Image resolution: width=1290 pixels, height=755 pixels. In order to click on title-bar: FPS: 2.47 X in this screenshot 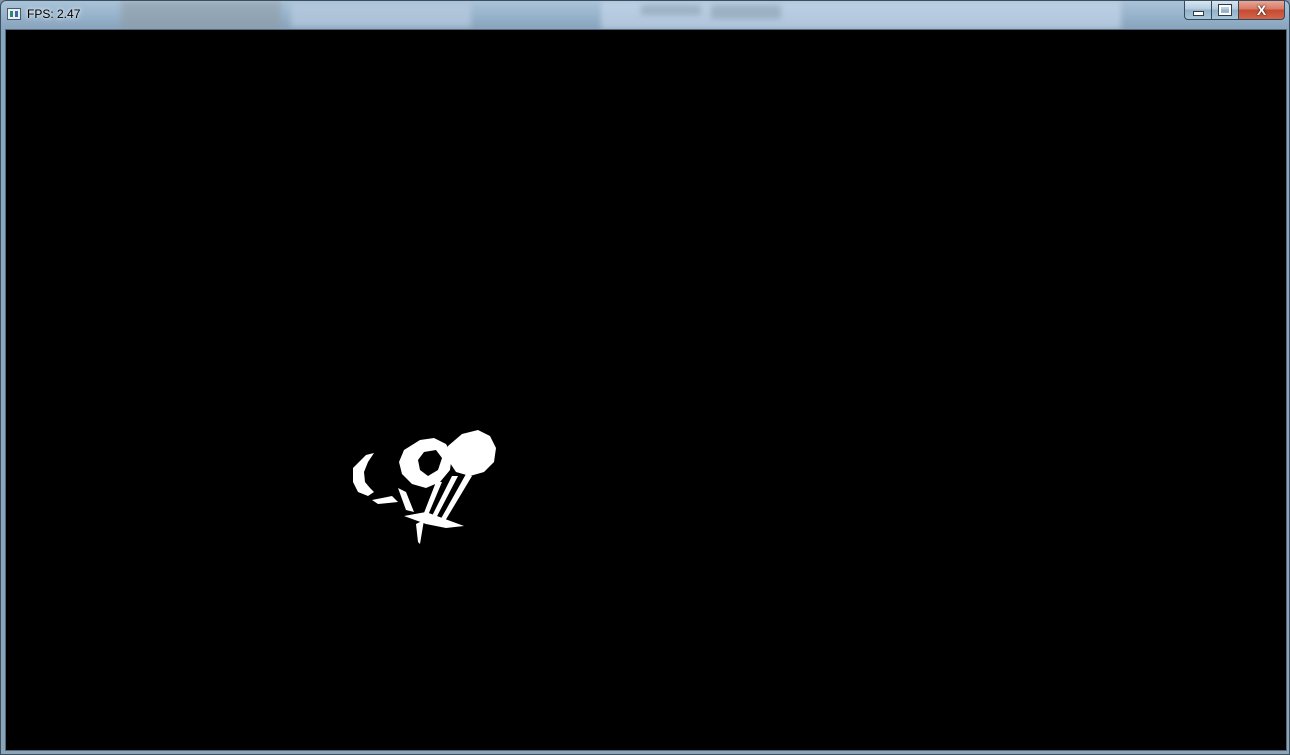, I will do `click(645, 15)`.